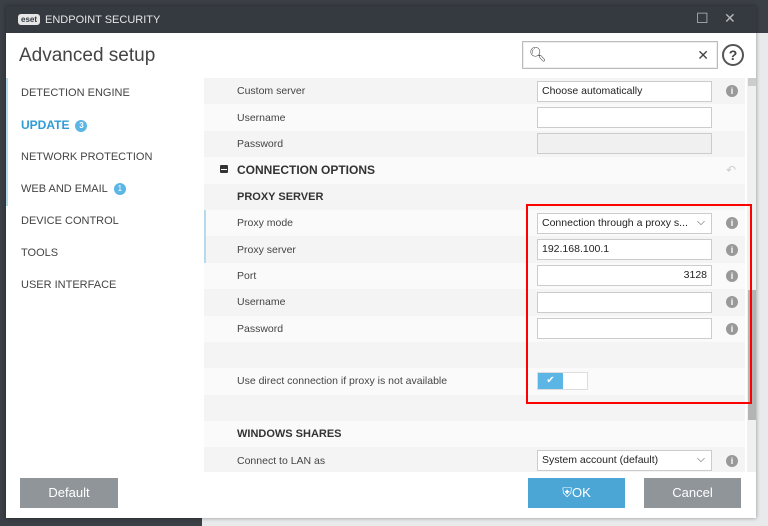 The height and width of the screenshot is (526, 768). I want to click on sidebar-item-web-and-email: WEB AND EMAIL 1, so click(105, 190).